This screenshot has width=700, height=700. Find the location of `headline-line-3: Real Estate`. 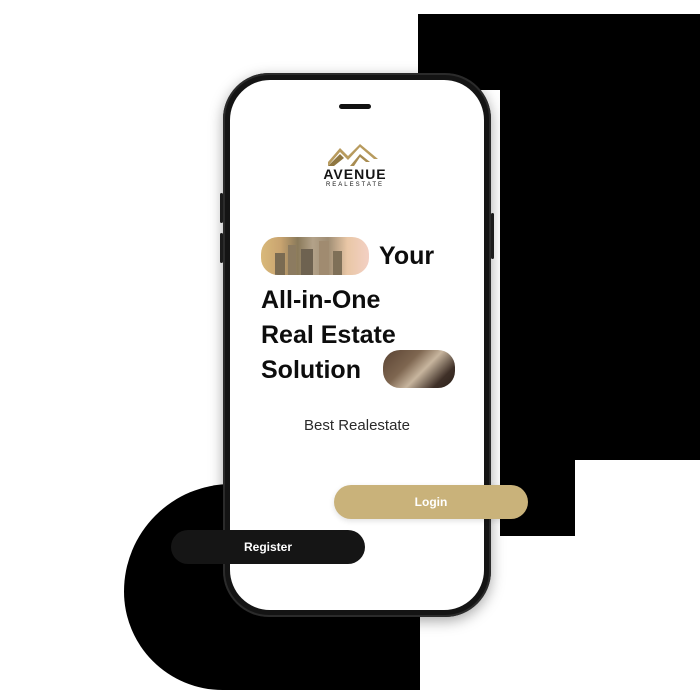

headline-line-3: Real Estate is located at coordinates (328, 335).